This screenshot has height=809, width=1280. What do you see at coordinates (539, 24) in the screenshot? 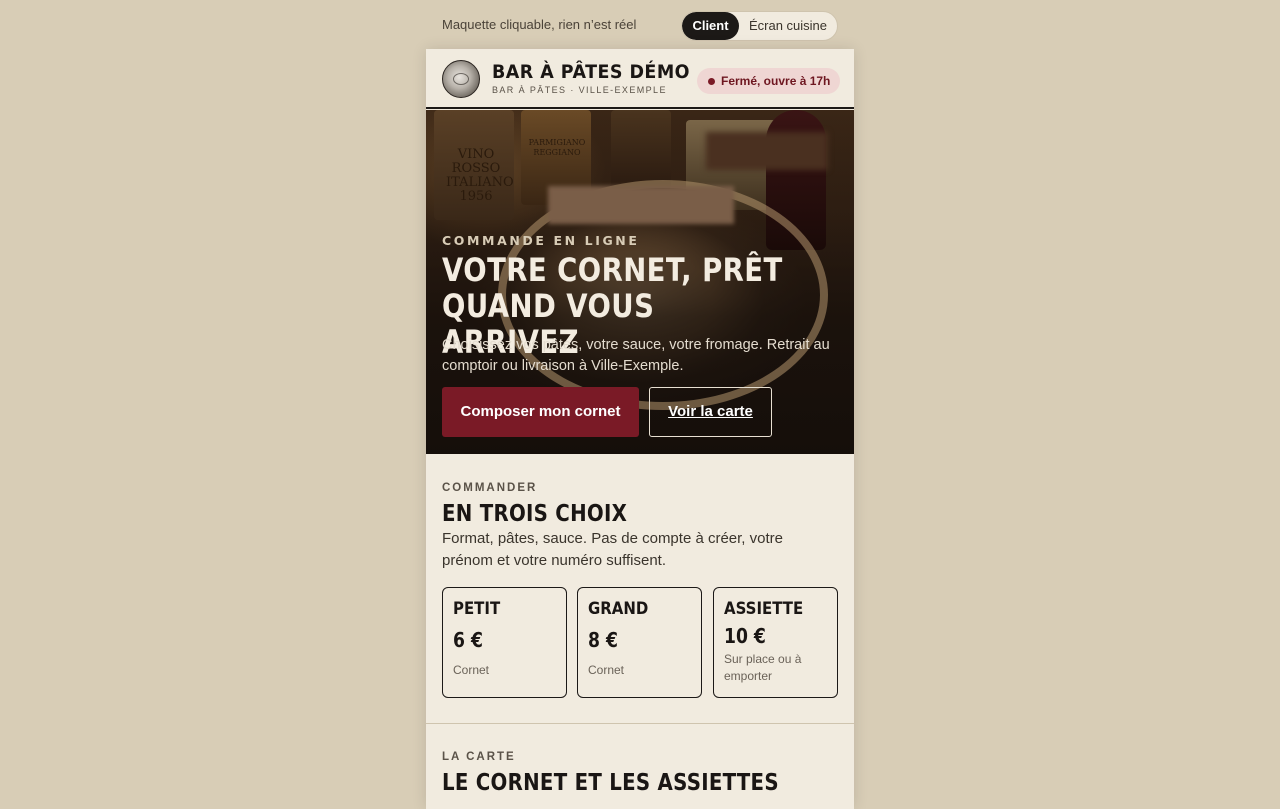
I see `demo-note: Maquette cliquable, rien n’est réel` at bounding box center [539, 24].